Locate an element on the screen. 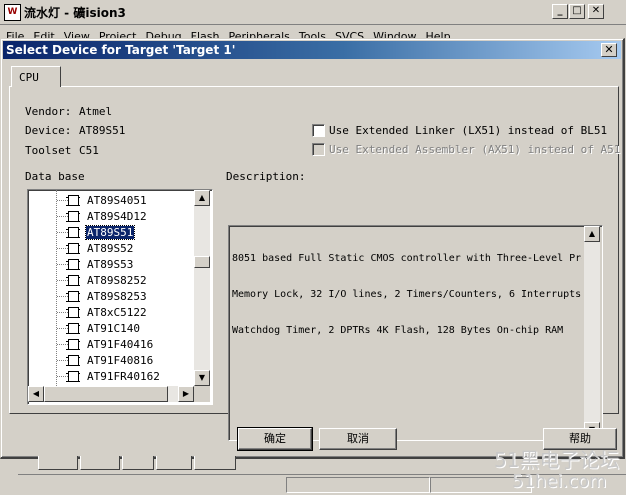  device-name: AT89S8253 is located at coordinates (117, 296).